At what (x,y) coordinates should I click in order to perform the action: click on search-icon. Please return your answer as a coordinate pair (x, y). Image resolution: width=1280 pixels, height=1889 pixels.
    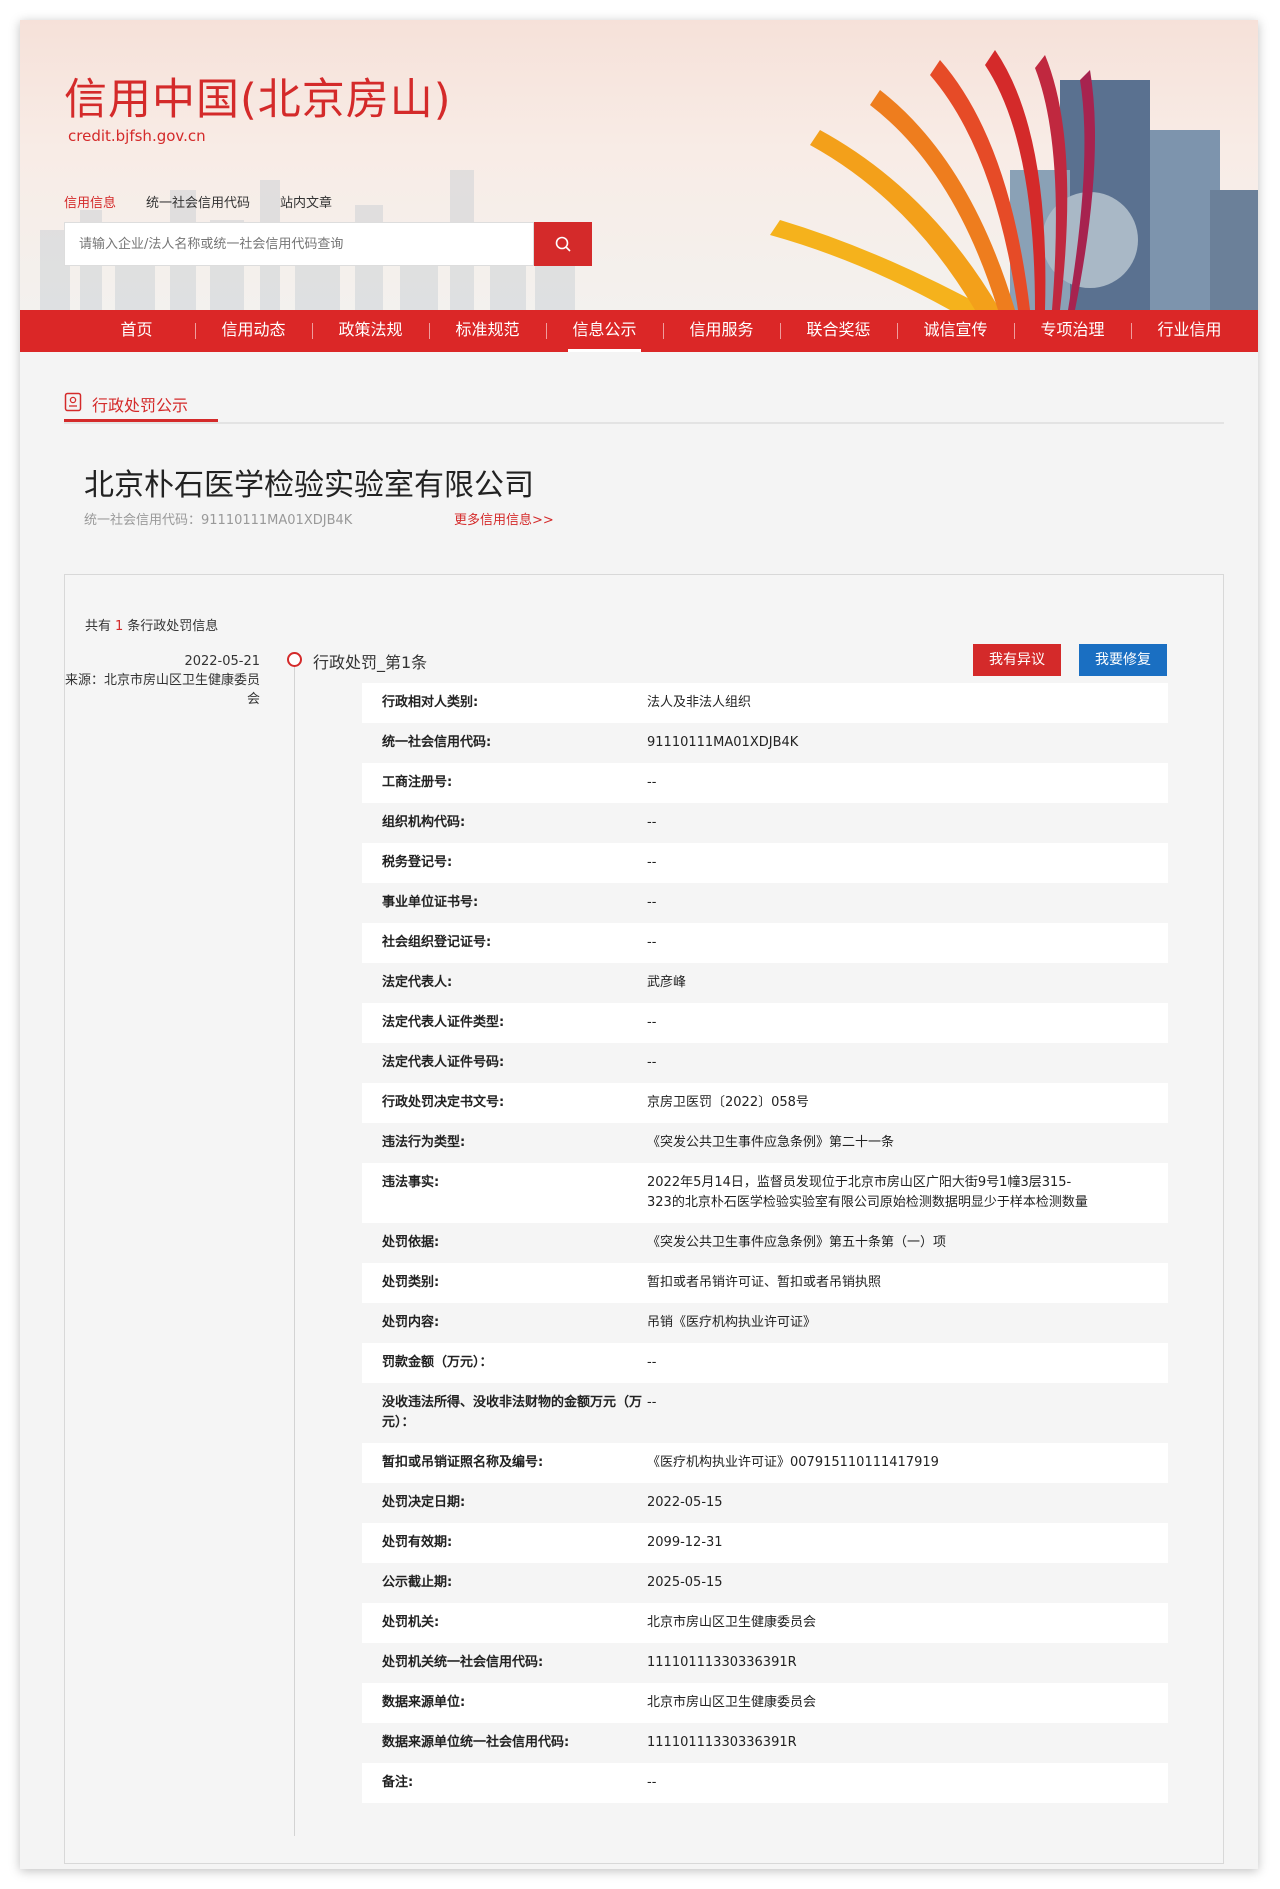
    Looking at the image, I should click on (563, 244).